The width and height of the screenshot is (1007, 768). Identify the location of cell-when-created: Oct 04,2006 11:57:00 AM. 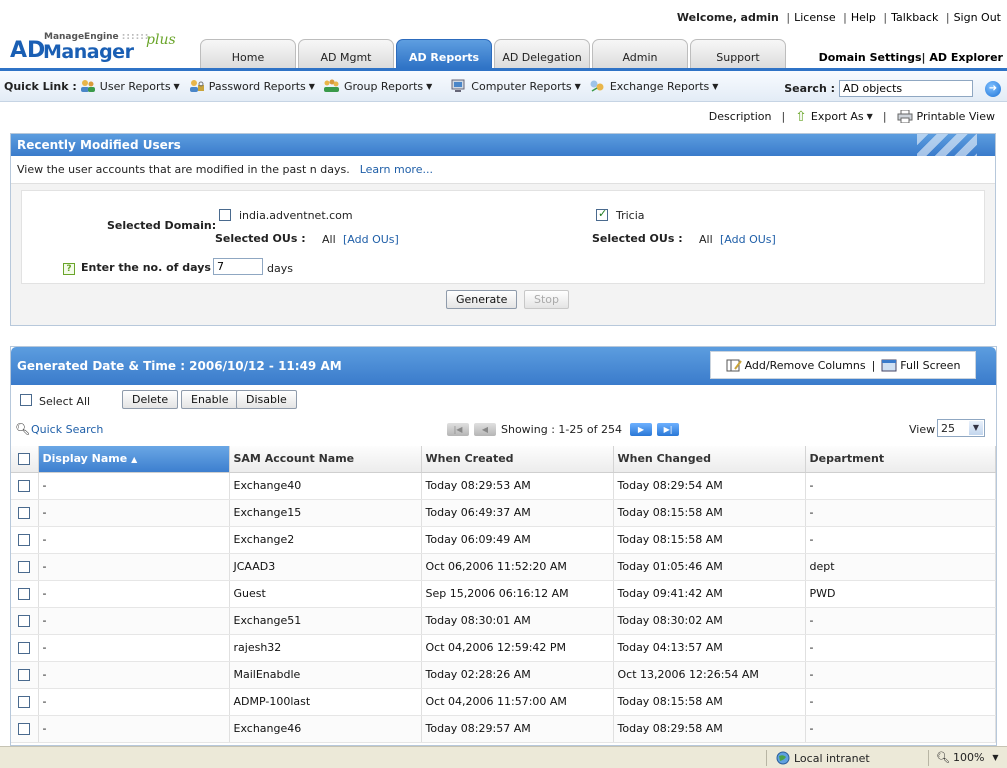
(517, 702).